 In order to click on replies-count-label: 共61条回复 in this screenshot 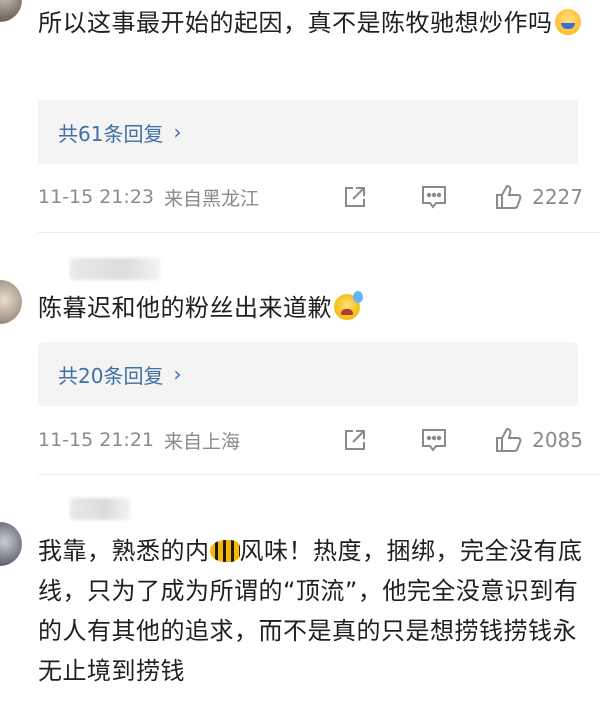, I will do `click(111, 133)`.